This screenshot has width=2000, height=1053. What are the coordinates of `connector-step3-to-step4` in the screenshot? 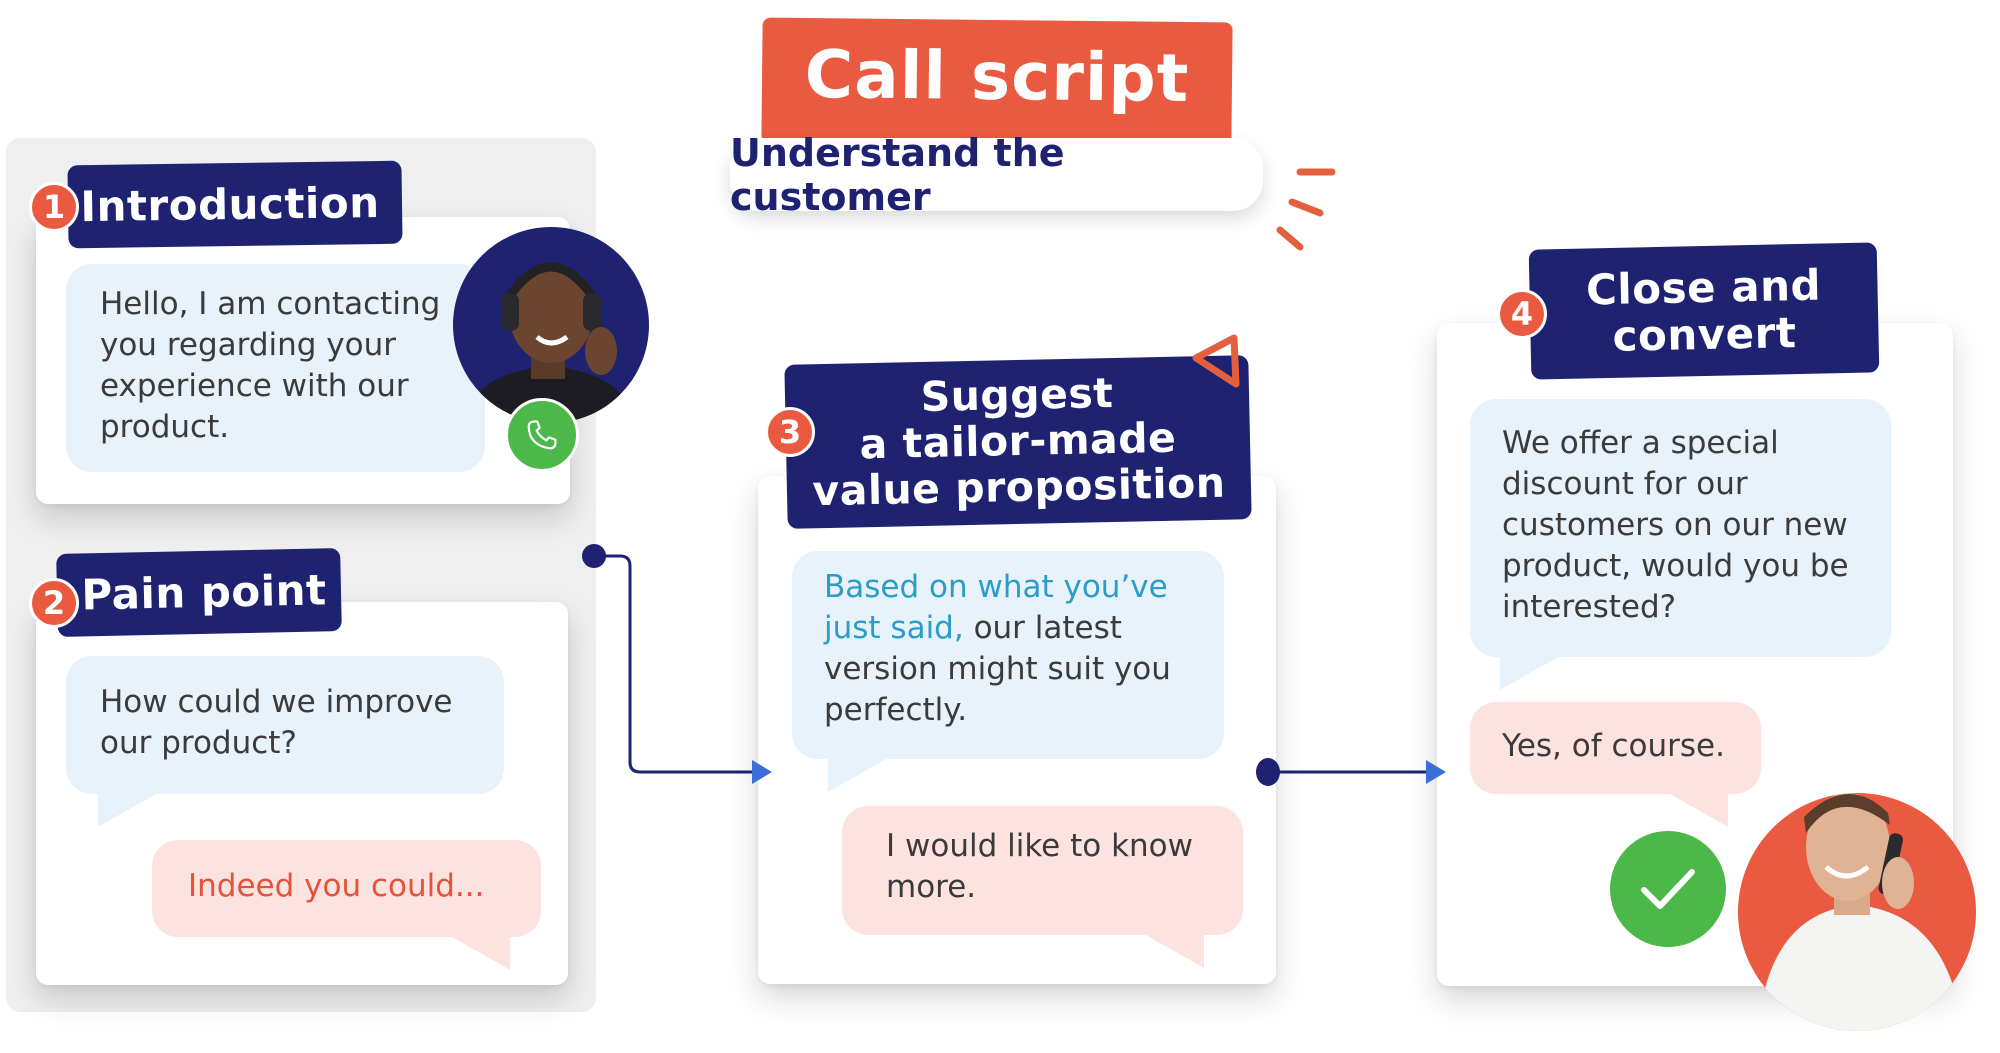 It's located at (1351, 772).